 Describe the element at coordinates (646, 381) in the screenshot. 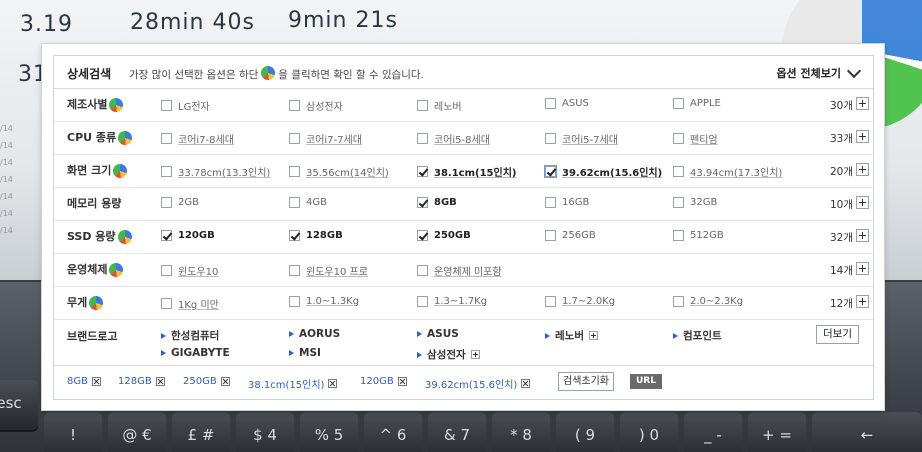

I see `url-button: URL` at that location.